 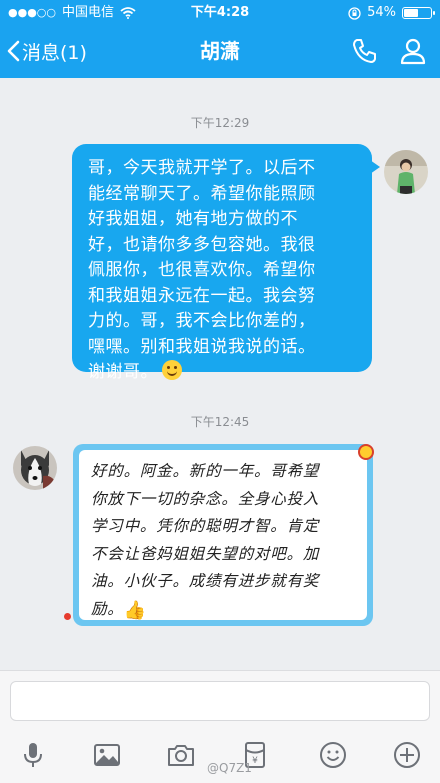 What do you see at coordinates (67, 616) in the screenshot?
I see `bubble-decoration-dot` at bounding box center [67, 616].